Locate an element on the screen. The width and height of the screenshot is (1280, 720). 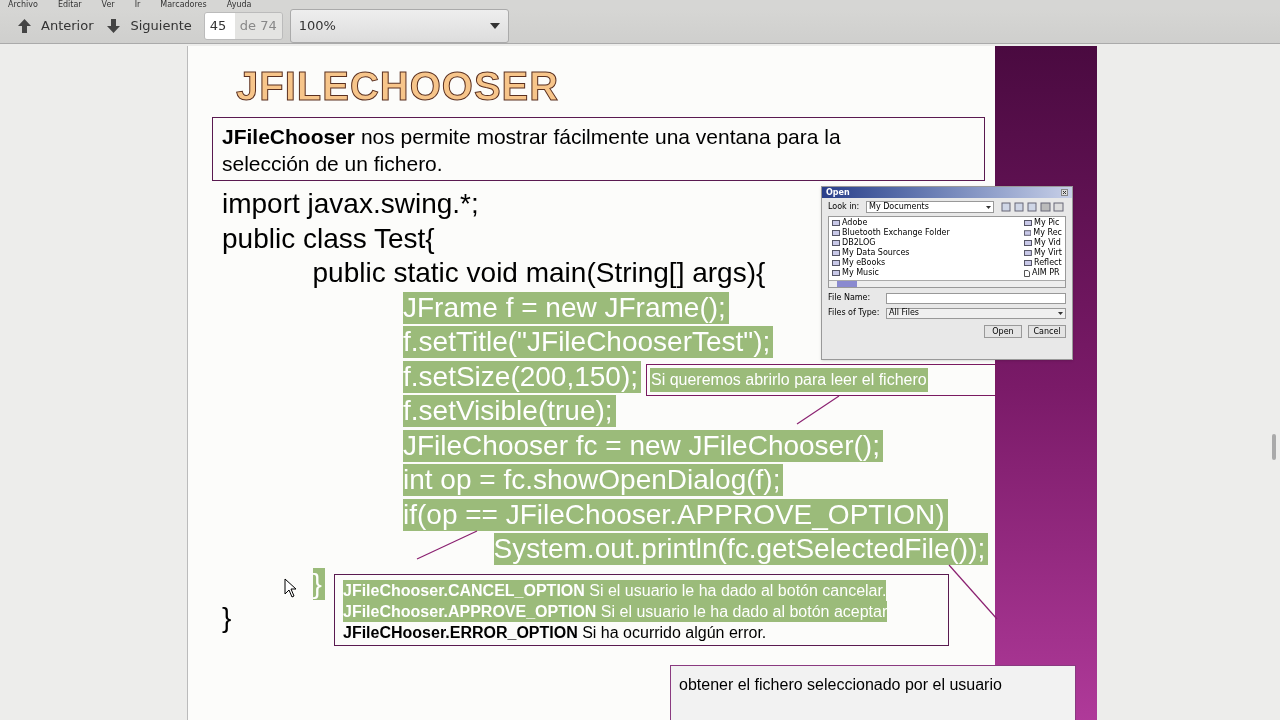
code-line: public static void main(String[] args){ is located at coordinates (539, 273).